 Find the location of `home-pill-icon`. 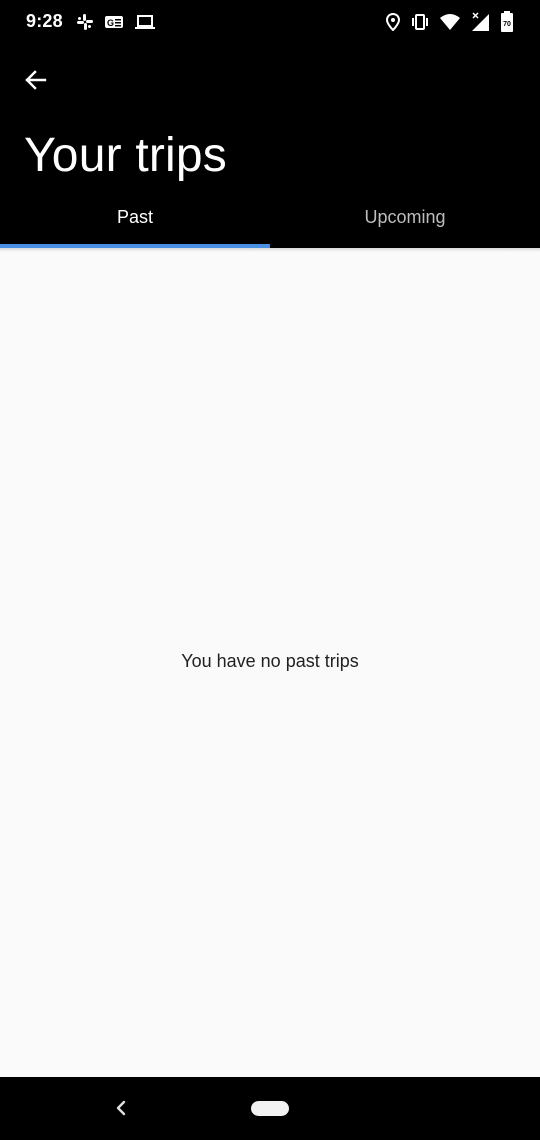

home-pill-icon is located at coordinates (270, 1108).